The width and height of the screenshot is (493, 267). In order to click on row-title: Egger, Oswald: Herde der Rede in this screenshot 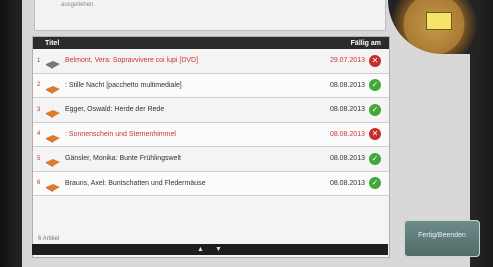, I will do `click(115, 110)`.